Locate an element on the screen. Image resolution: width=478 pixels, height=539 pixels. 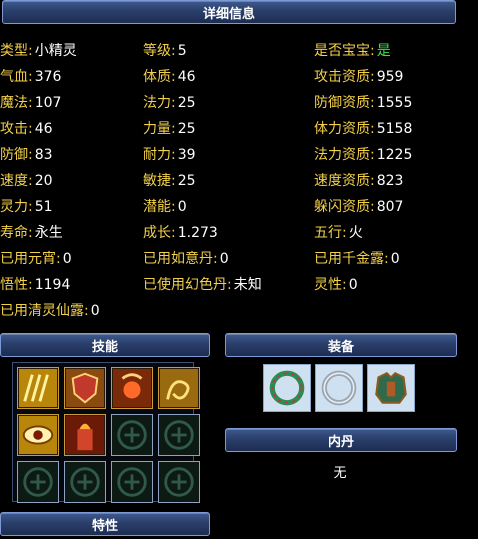
stat-label: 成长: is located at coordinates (159, 233).